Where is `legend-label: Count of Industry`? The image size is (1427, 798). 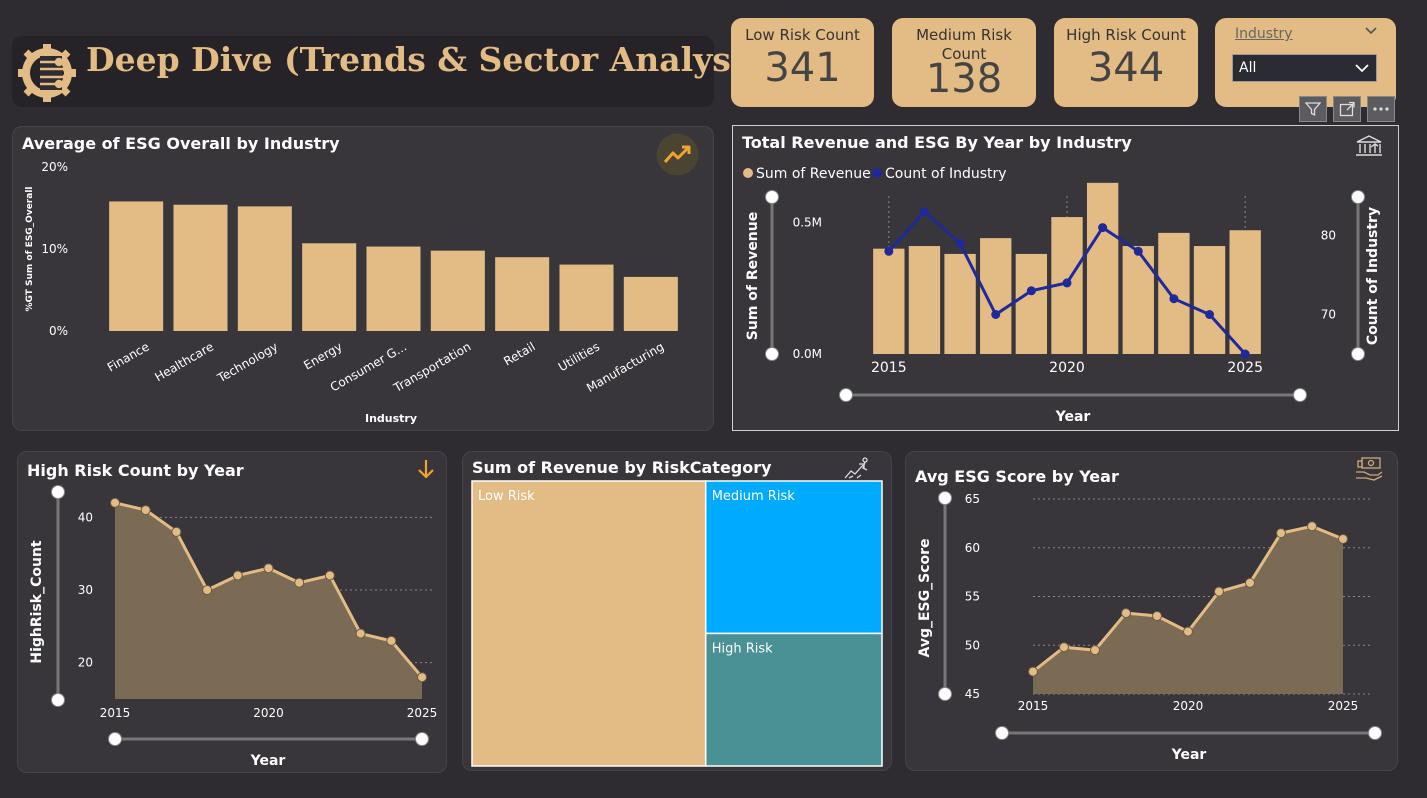
legend-label: Count of Industry is located at coordinates (946, 174).